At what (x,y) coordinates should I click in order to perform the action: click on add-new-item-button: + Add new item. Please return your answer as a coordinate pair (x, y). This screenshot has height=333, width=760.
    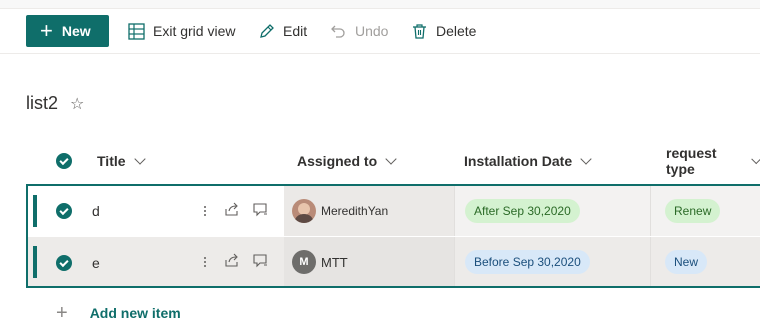
    Looking at the image, I should click on (118, 313).